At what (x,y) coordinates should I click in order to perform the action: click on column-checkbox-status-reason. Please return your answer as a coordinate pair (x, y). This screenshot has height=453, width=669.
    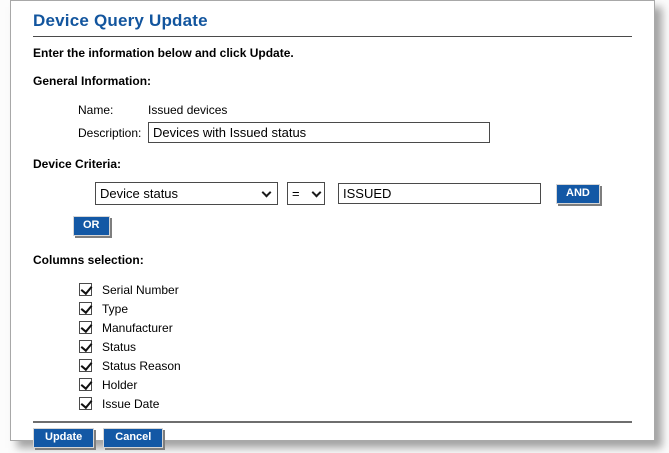
    Looking at the image, I should click on (85, 365).